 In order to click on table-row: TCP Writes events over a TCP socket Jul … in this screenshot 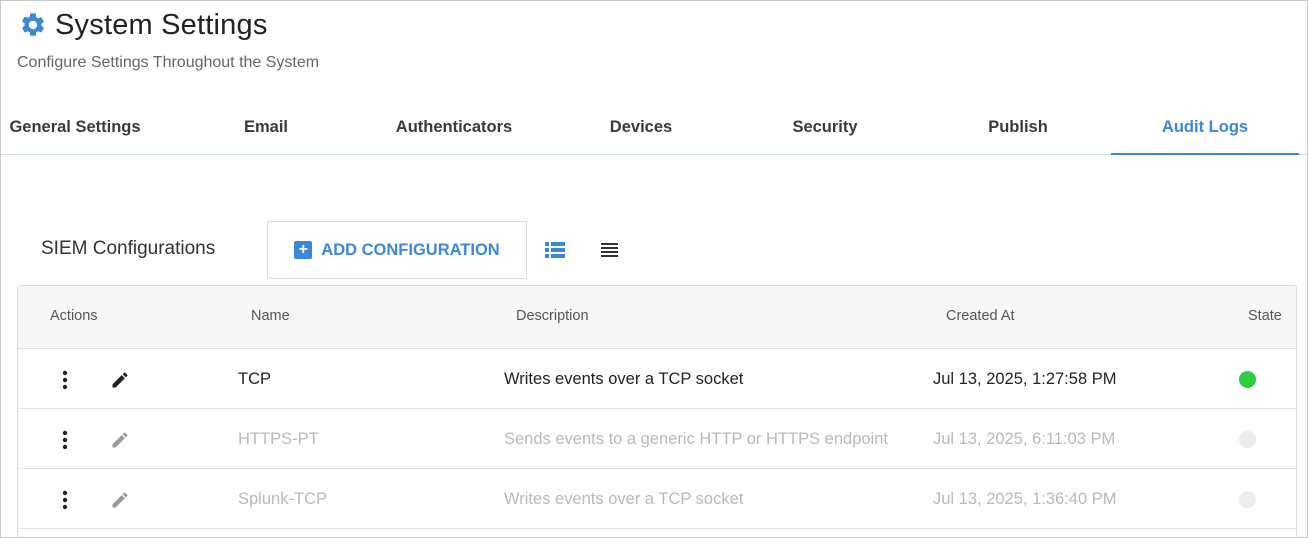, I will do `click(657, 379)`.